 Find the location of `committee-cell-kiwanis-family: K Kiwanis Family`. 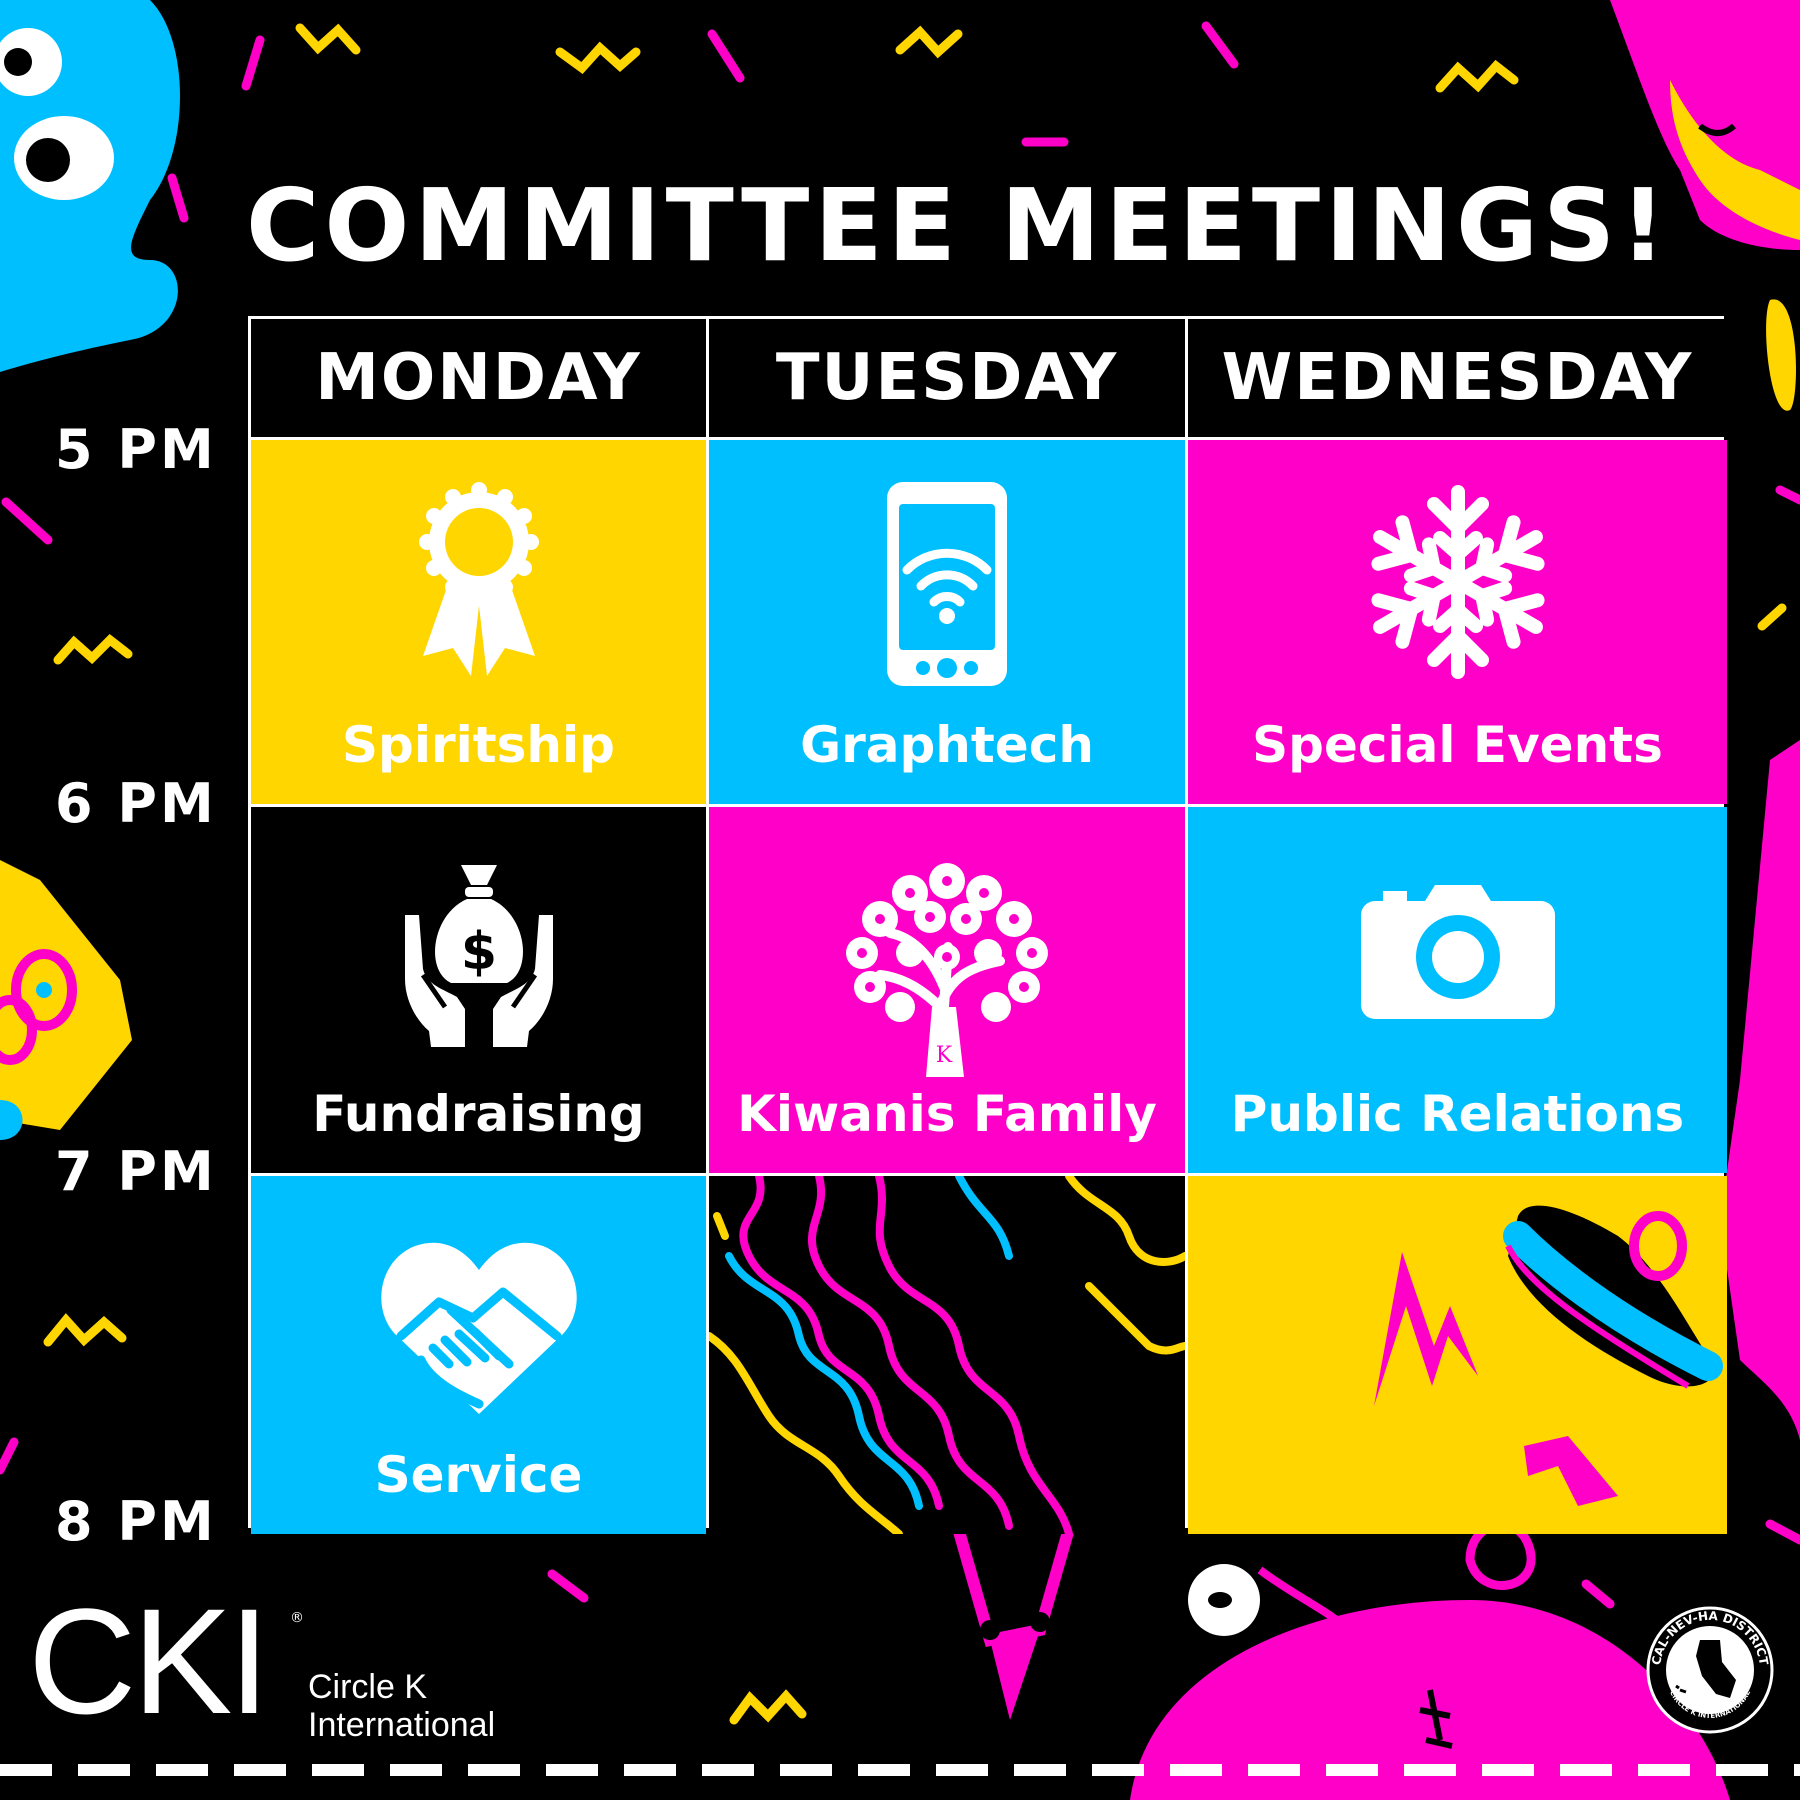

committee-cell-kiwanis-family: K Kiwanis Family is located at coordinates (947, 990).